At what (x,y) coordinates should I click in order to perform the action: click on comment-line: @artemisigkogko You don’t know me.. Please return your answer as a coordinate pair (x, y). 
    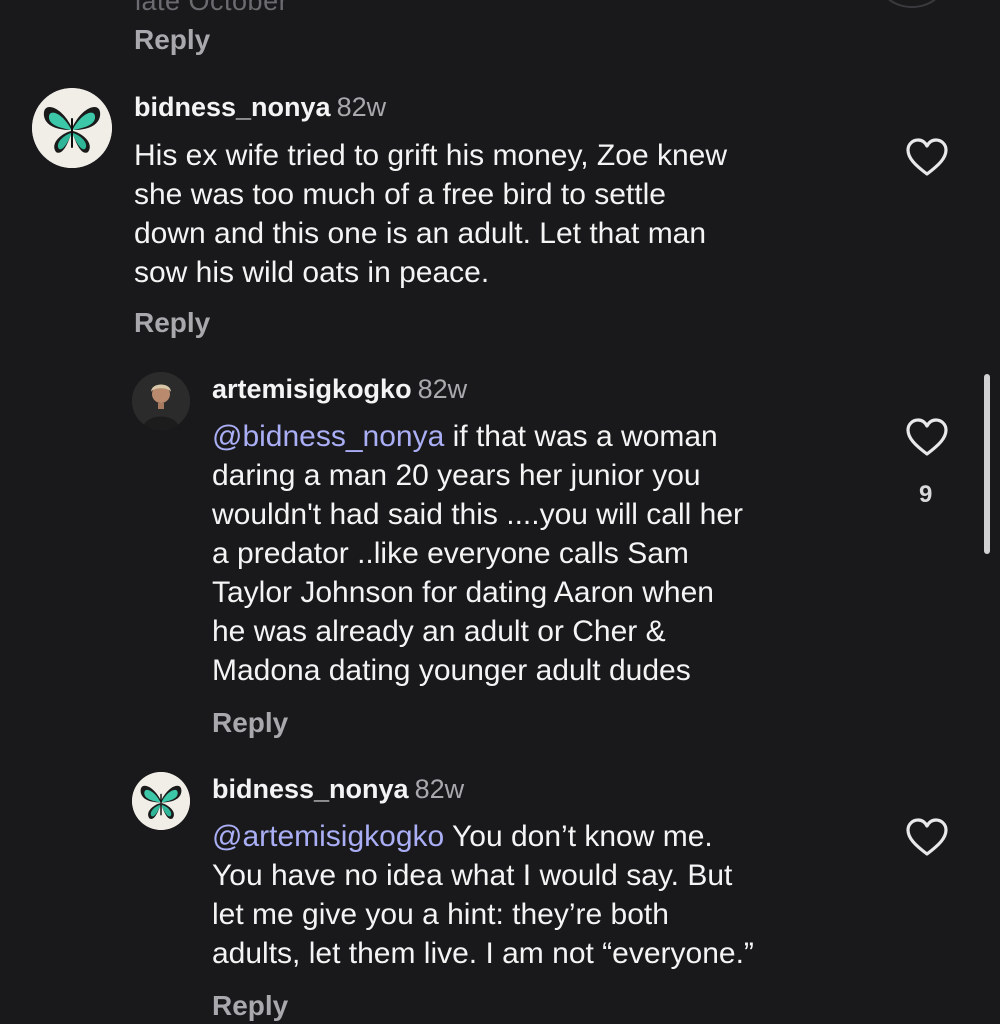
    Looking at the image, I should click on (552, 836).